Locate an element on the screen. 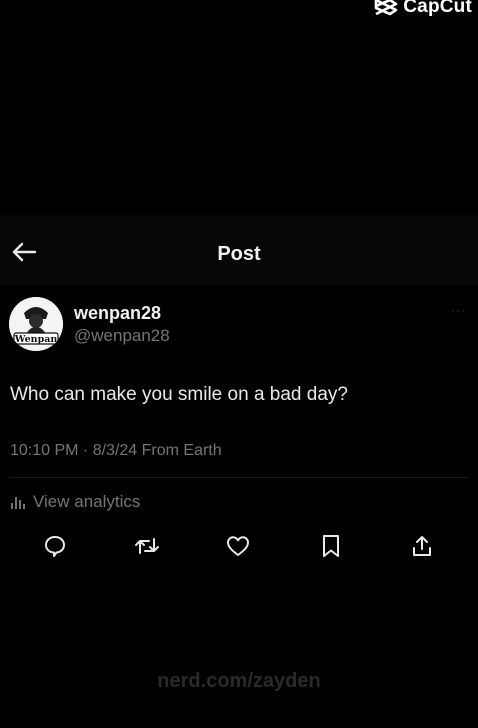 This screenshot has width=478, height=728. more-options-icon: ··· is located at coordinates (458, 310).